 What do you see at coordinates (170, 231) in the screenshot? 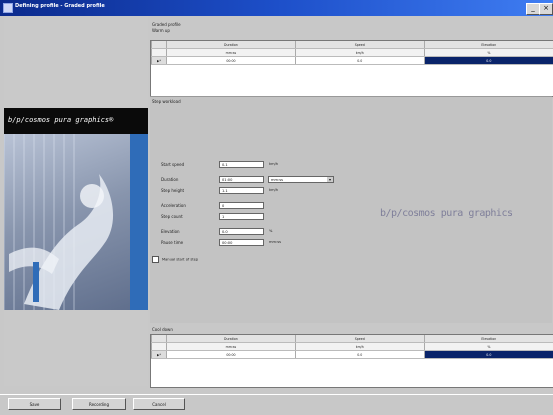
I see `elevation-label: Elevation` at bounding box center [170, 231].